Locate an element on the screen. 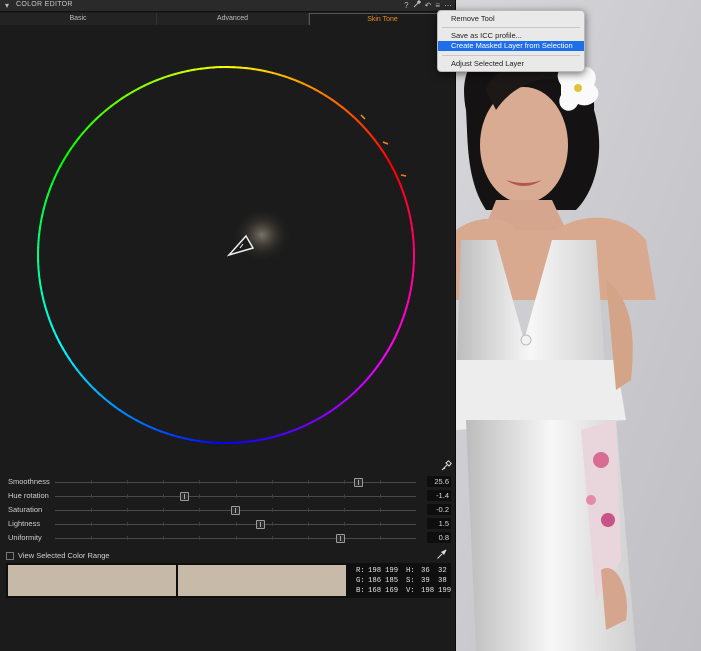 The height and width of the screenshot is (651, 701). panel-header: ▾ COLOR EDITOR ? ↶ ≡ ⋯ is located at coordinates (228, 6).